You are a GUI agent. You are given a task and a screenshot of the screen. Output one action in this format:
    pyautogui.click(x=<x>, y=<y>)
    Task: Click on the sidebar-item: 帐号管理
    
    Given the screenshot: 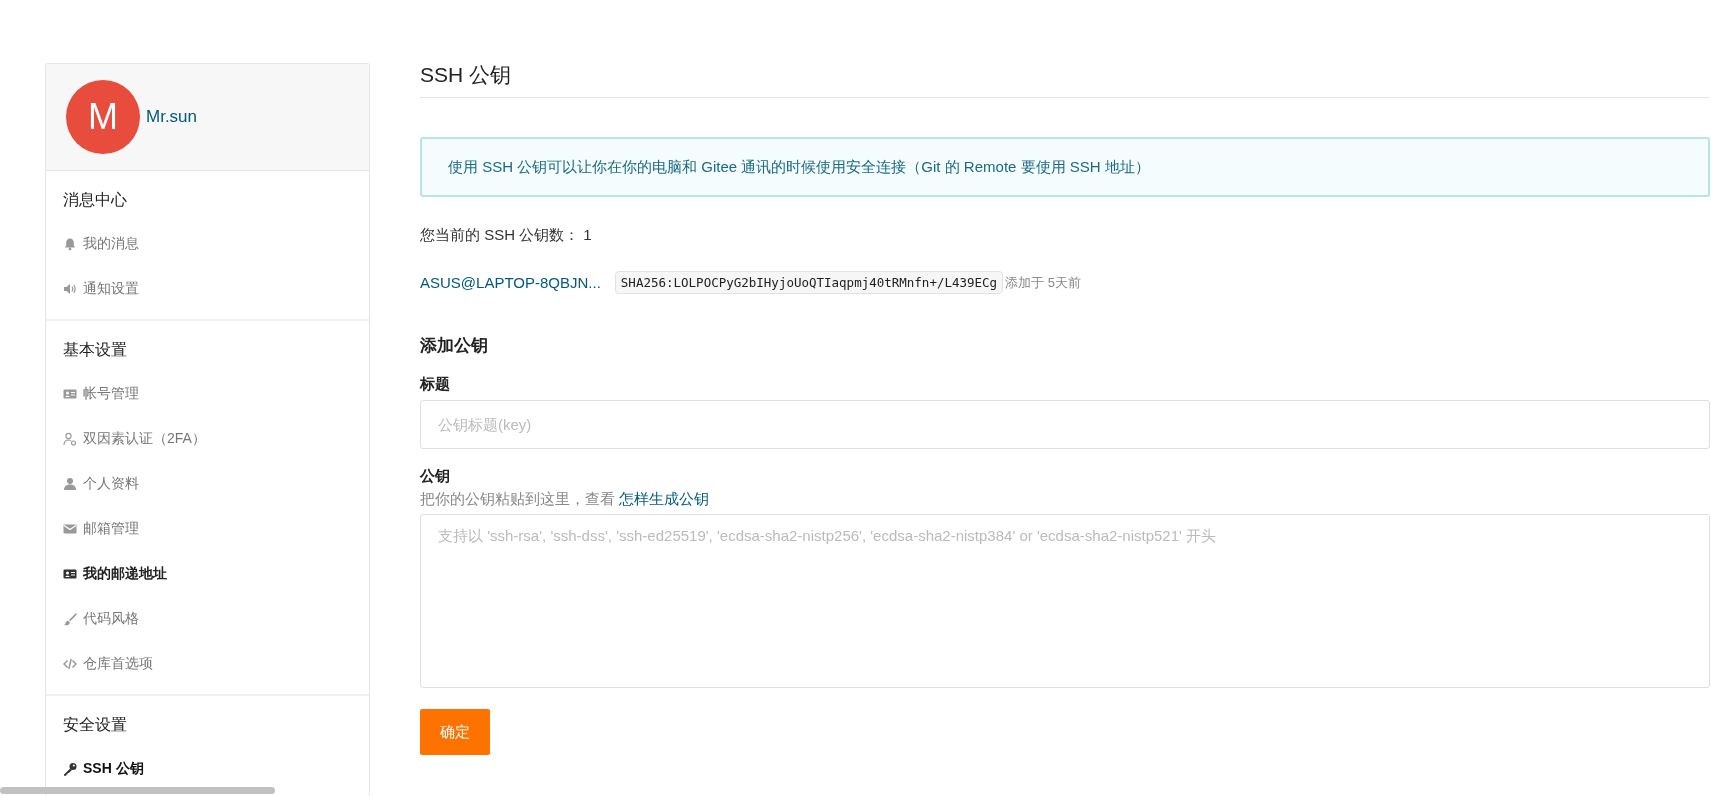 What is the action you would take?
    pyautogui.click(x=101, y=393)
    